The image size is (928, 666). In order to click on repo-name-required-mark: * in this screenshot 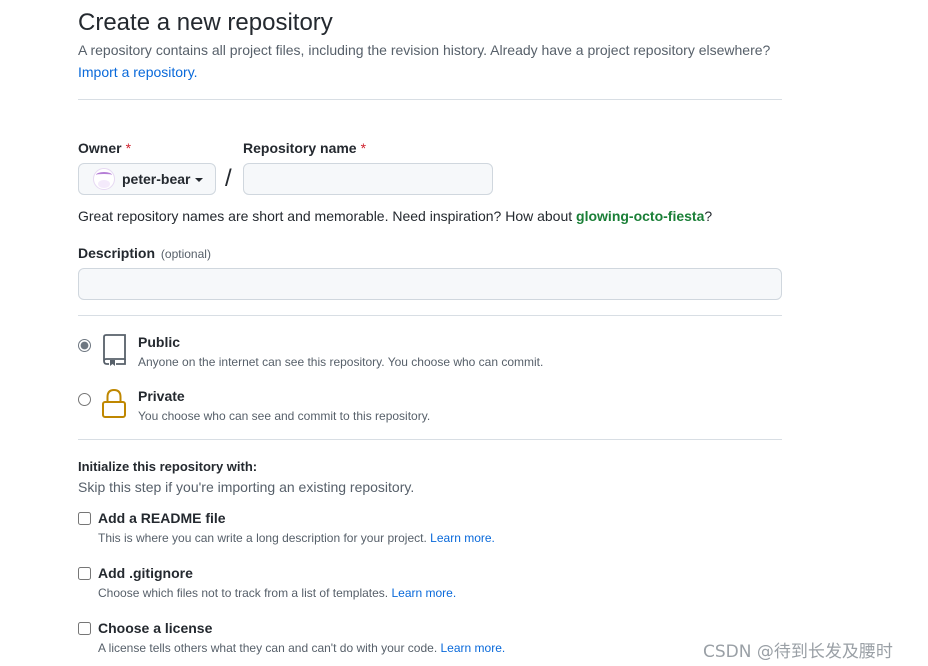, I will do `click(363, 148)`.